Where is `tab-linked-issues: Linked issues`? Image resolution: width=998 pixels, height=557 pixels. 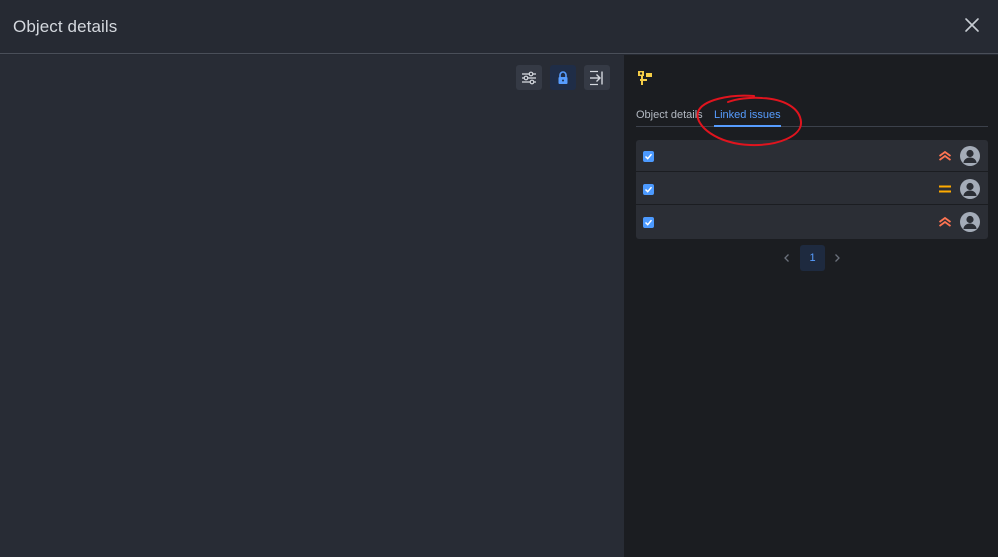
tab-linked-issues: Linked issues is located at coordinates (747, 118).